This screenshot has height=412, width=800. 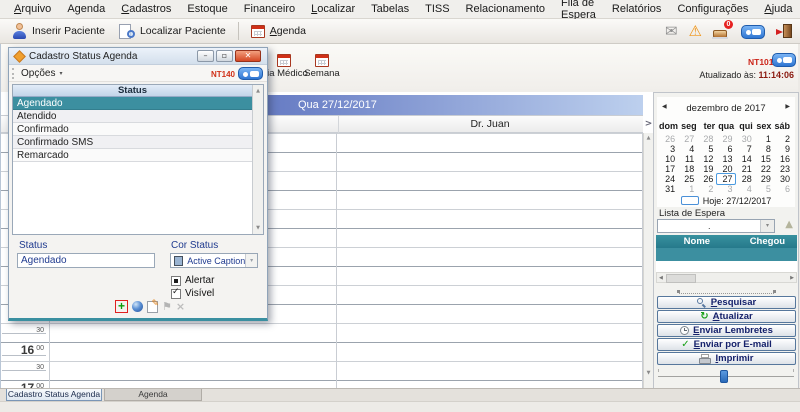 I want to click on status-list-scrollbar: ▲ ▼, so click(x=257, y=159).